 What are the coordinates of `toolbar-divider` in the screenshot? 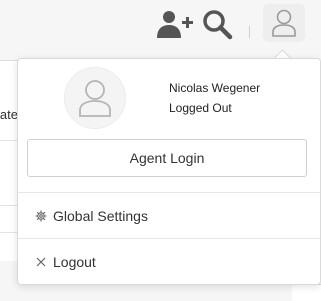 It's located at (249, 32).